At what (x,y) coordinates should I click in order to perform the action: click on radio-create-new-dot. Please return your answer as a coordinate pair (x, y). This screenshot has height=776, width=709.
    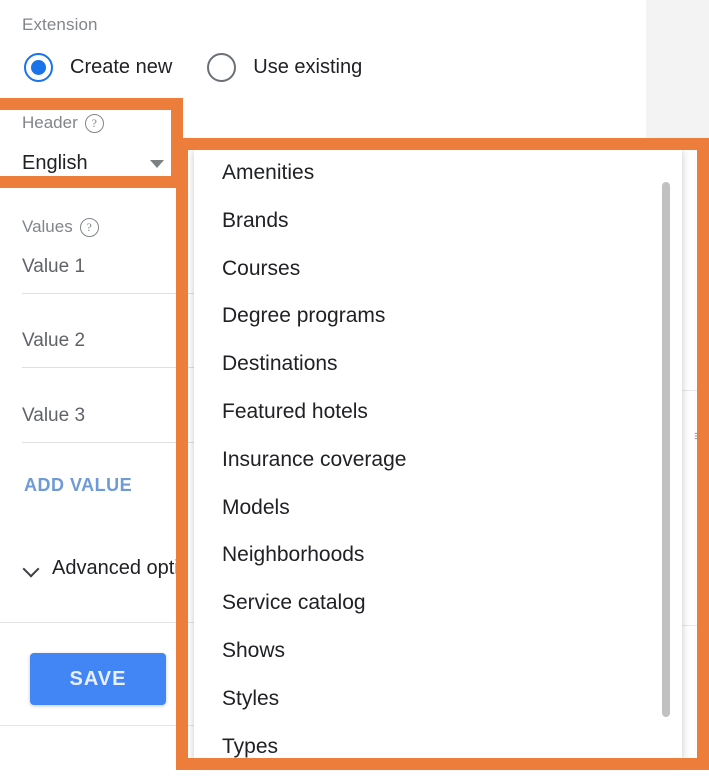
    Looking at the image, I should click on (38, 67).